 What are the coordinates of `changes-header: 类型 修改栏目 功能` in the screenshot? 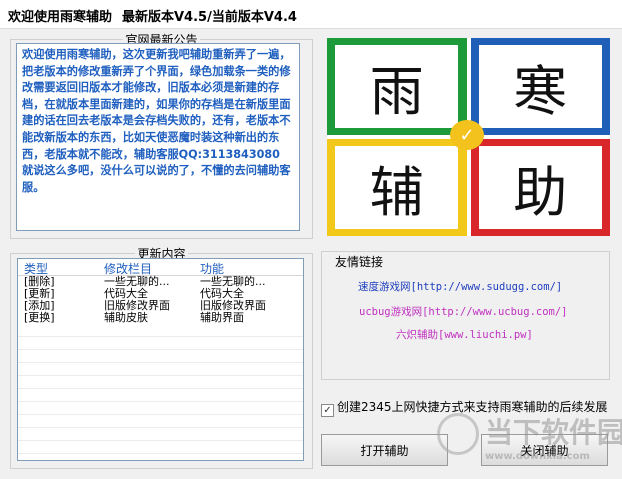 It's located at (160, 267).